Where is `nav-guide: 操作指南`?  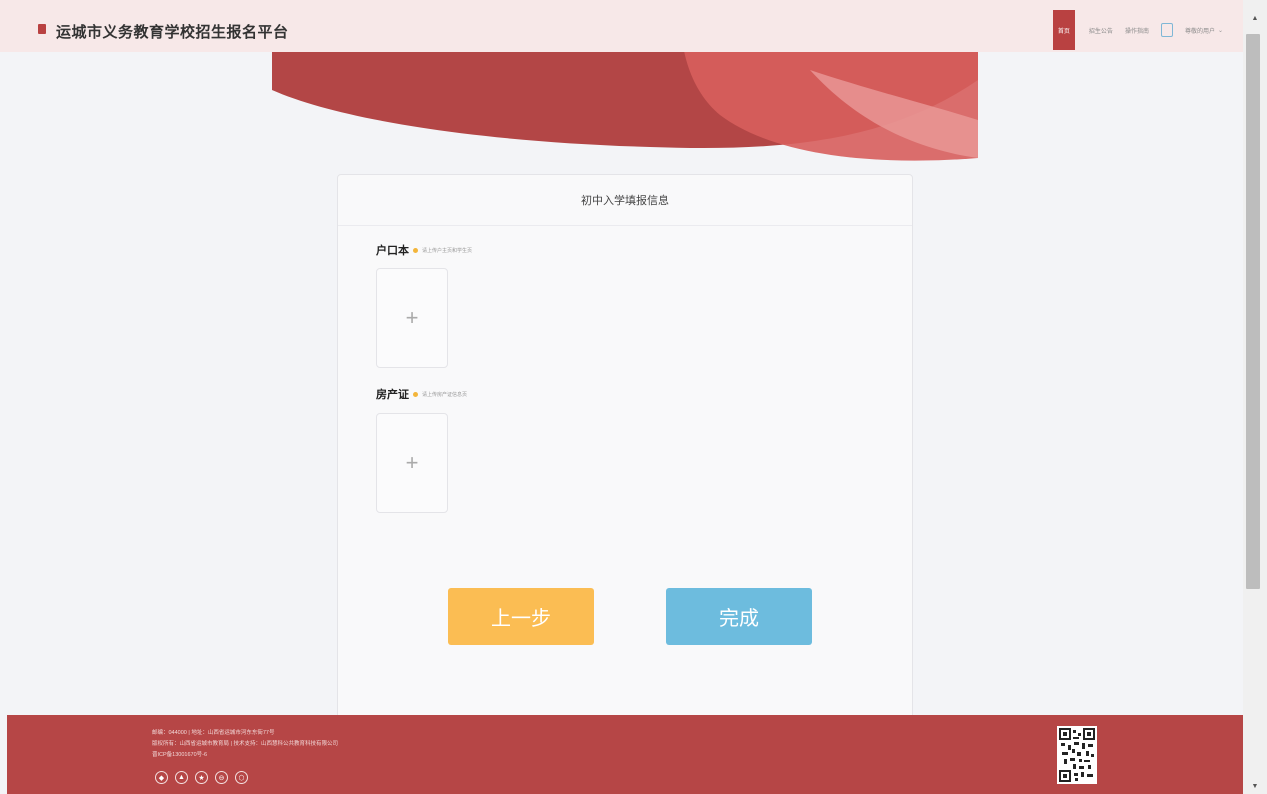 nav-guide: 操作指南 is located at coordinates (1137, 30).